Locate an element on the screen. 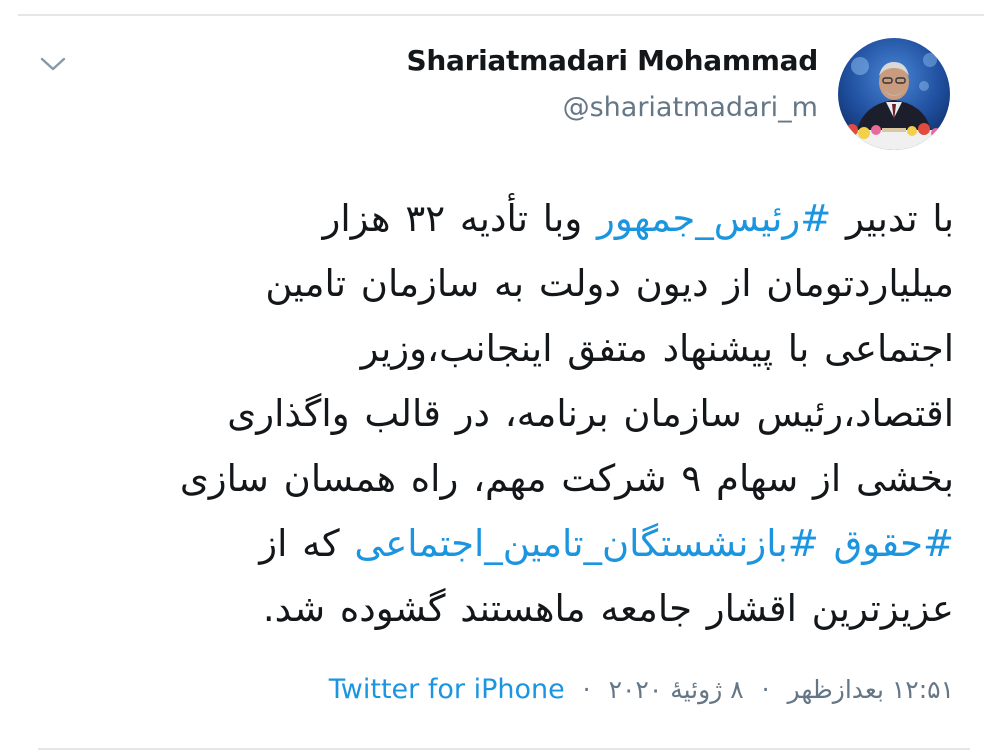  user-handle: @shariatmadari_m is located at coordinates (690, 107).